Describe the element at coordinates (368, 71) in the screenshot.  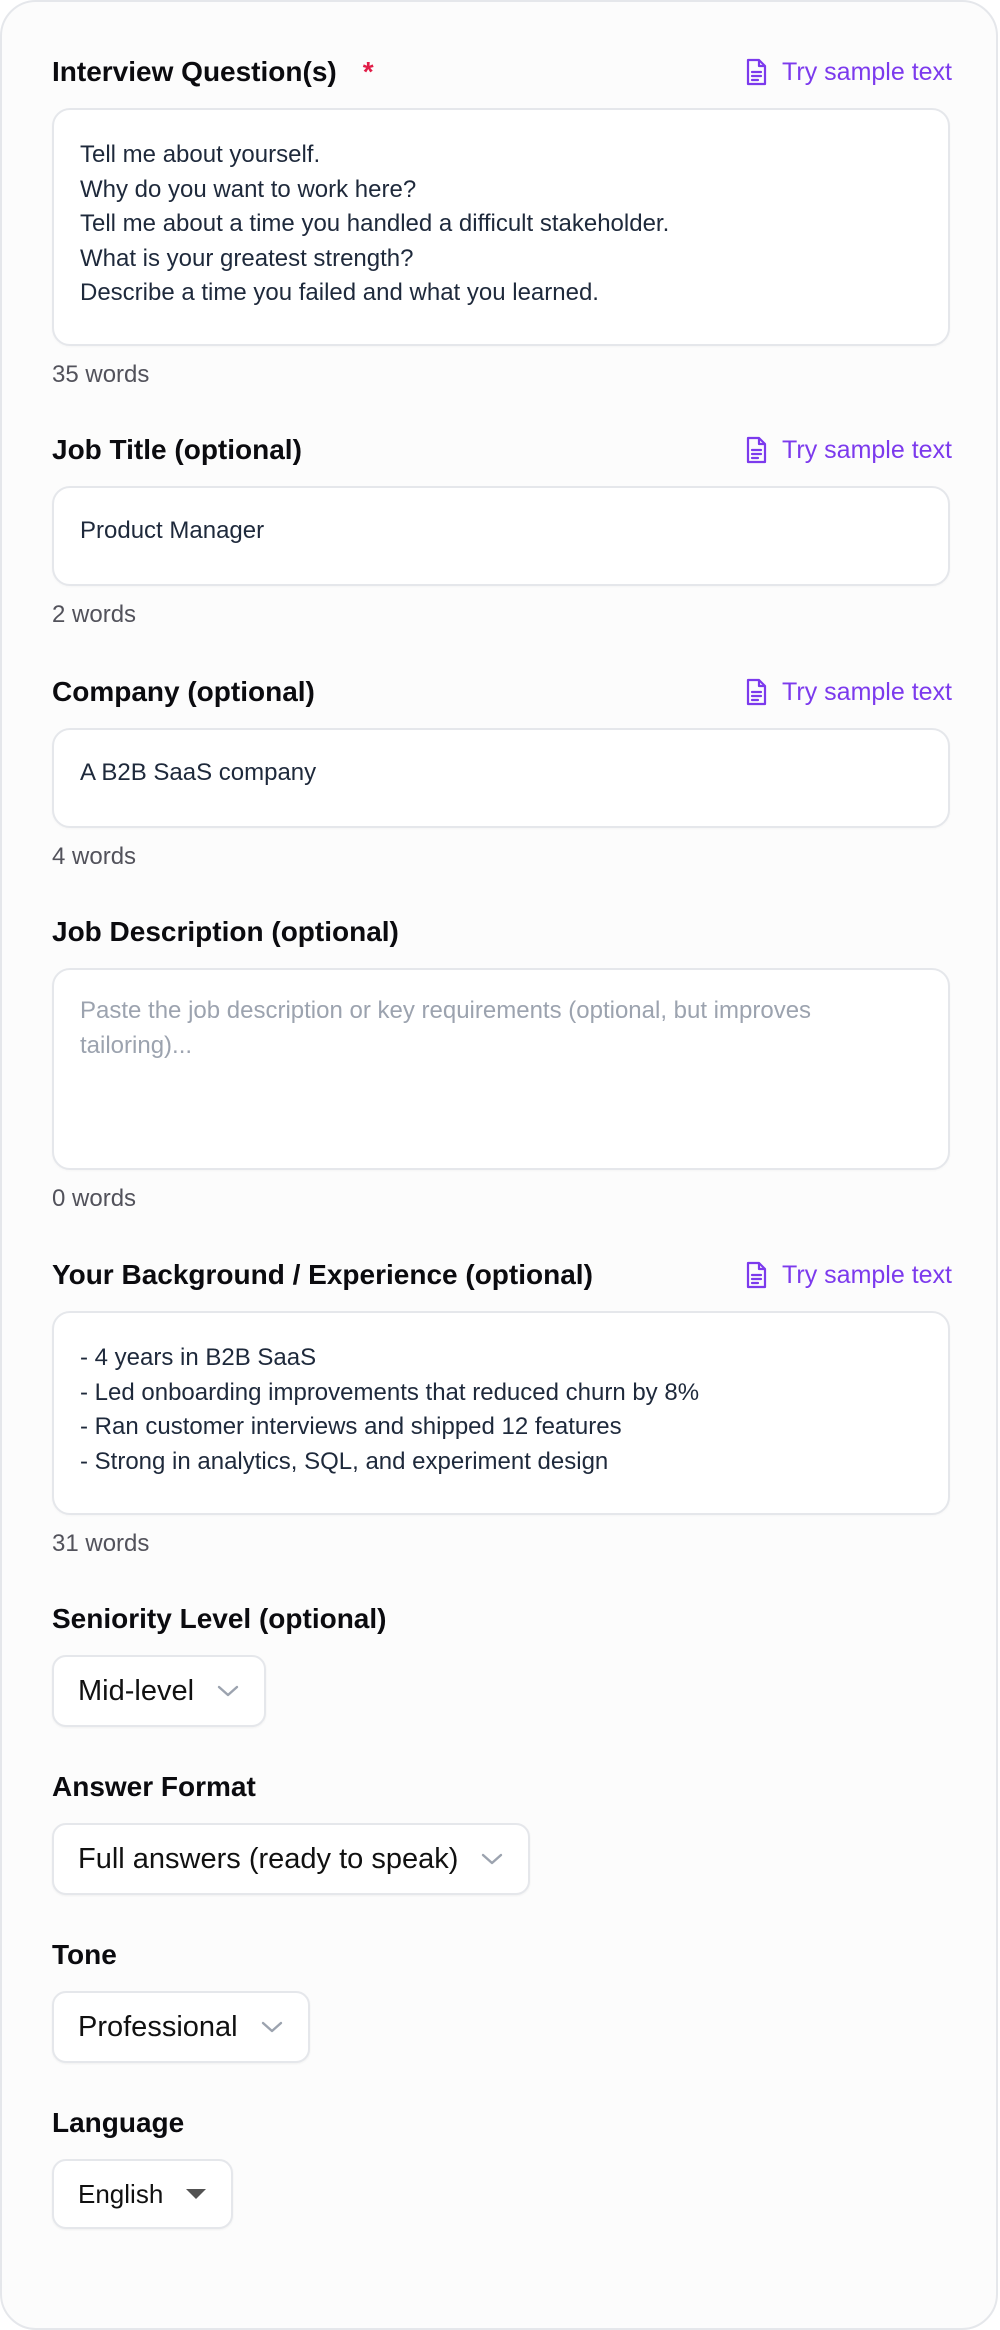
I see `required-mark: *` at that location.